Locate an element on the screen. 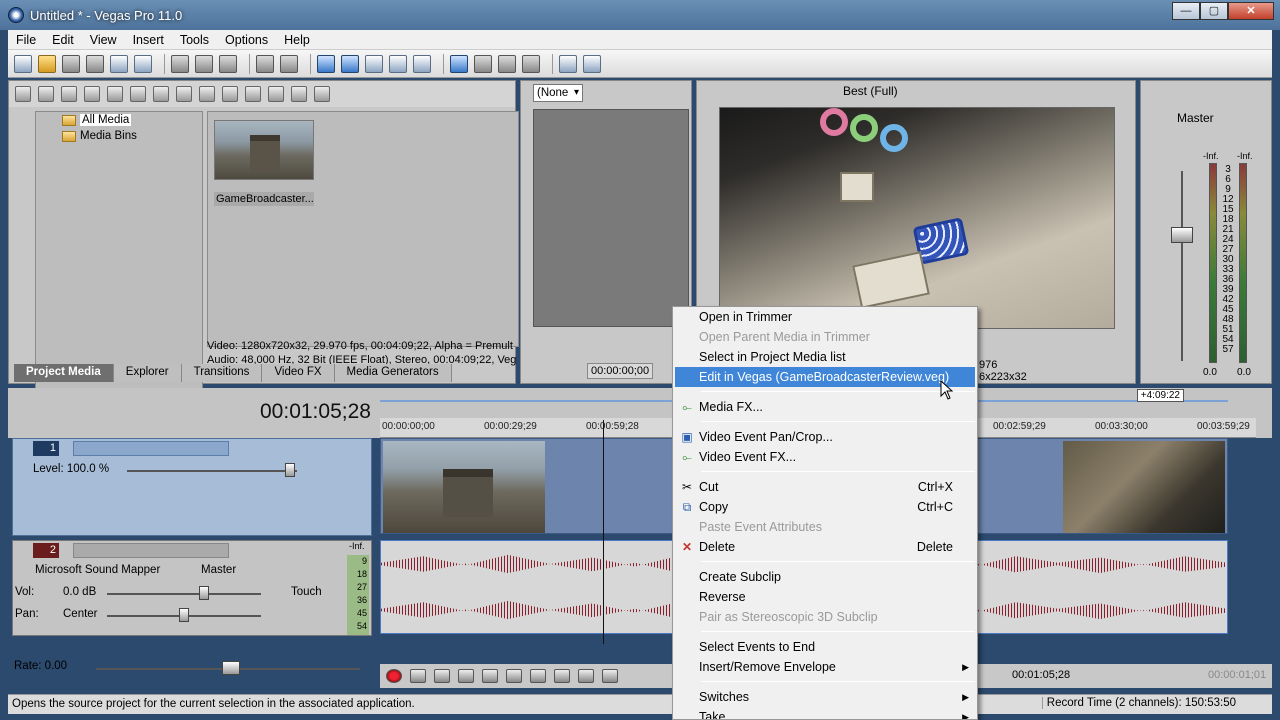 The image size is (1280, 720). tab-project-media: Project Media is located at coordinates (64, 373).